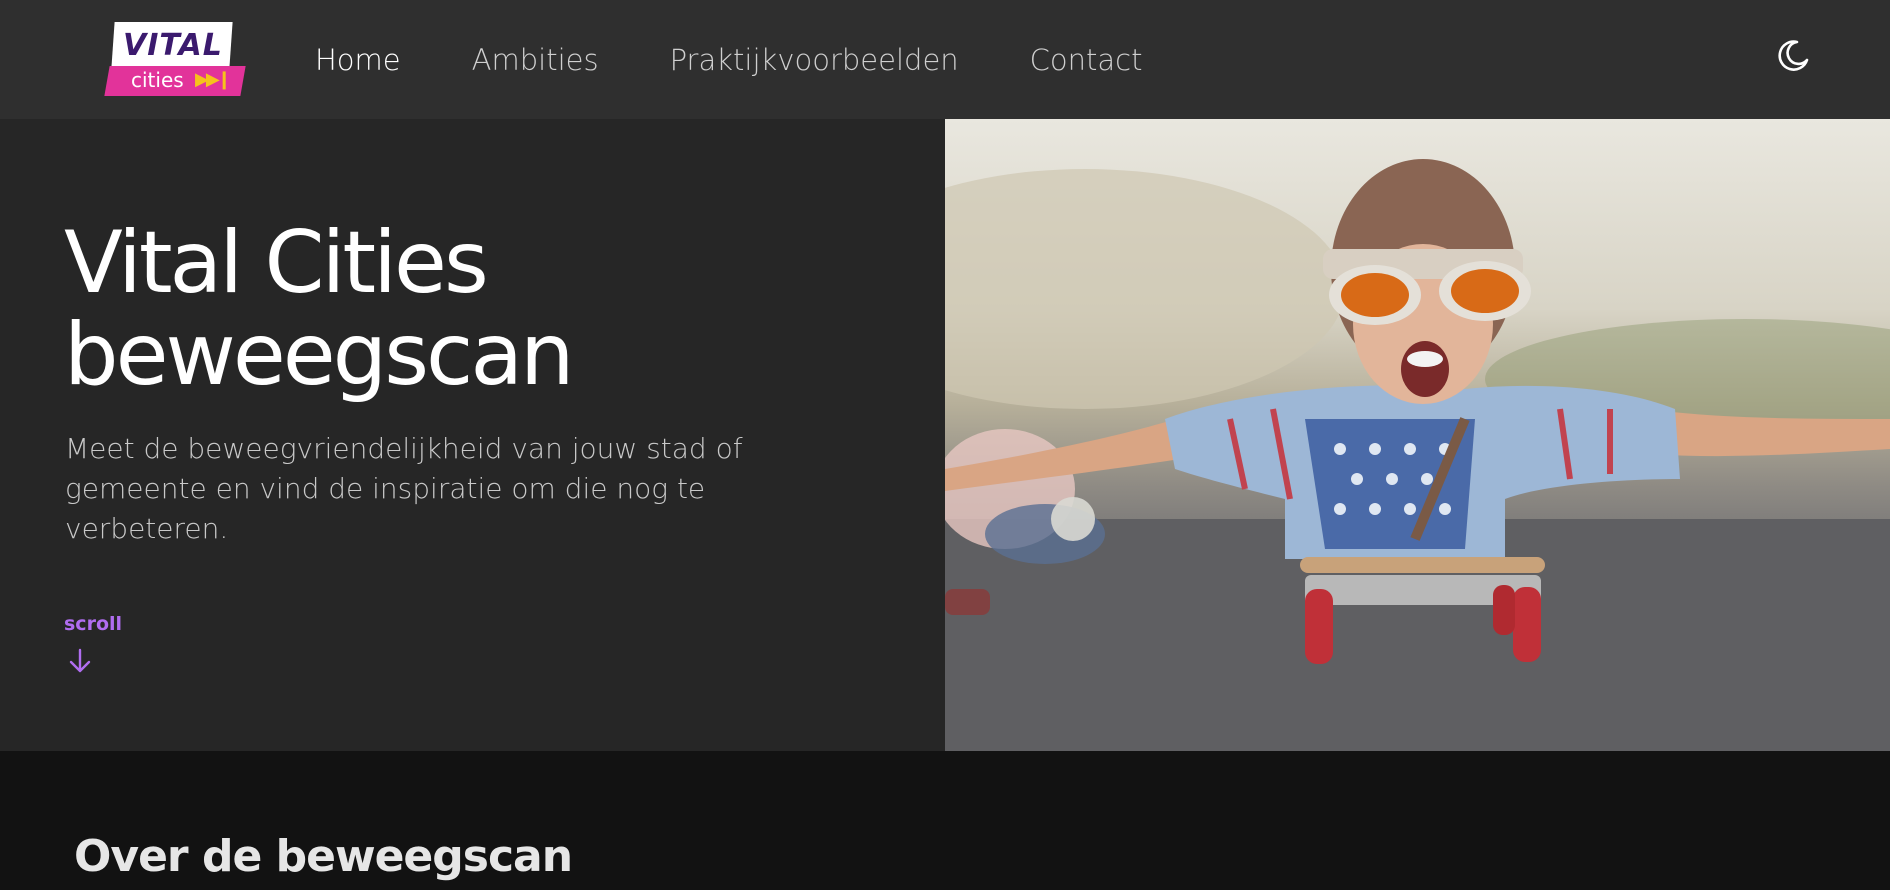 This screenshot has height=890, width=1890. I want to click on vital-cities-logo: VITAL cities ▶▶❙, so click(175, 59).